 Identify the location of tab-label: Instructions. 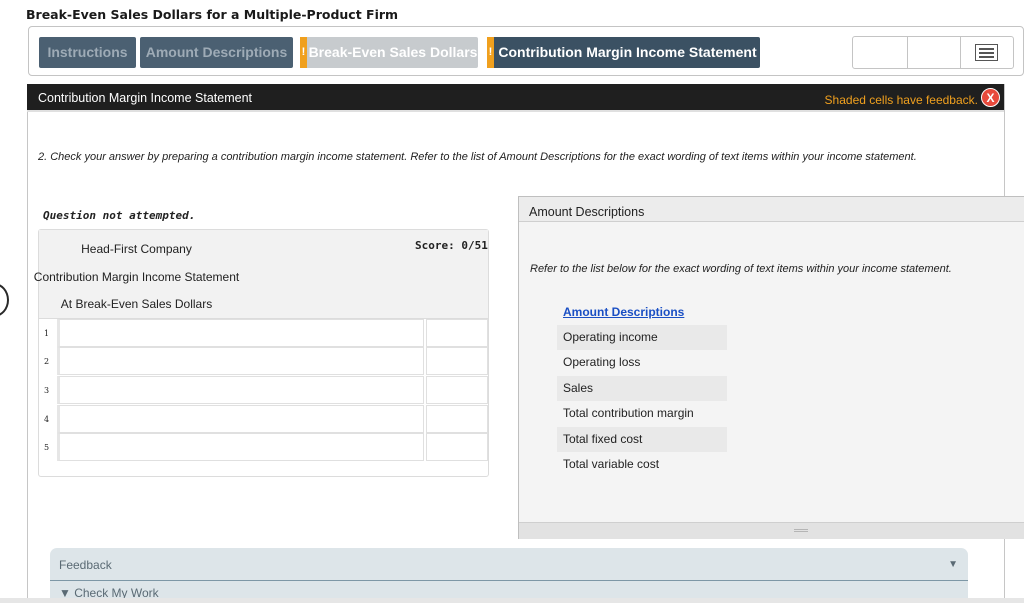
(87, 52).